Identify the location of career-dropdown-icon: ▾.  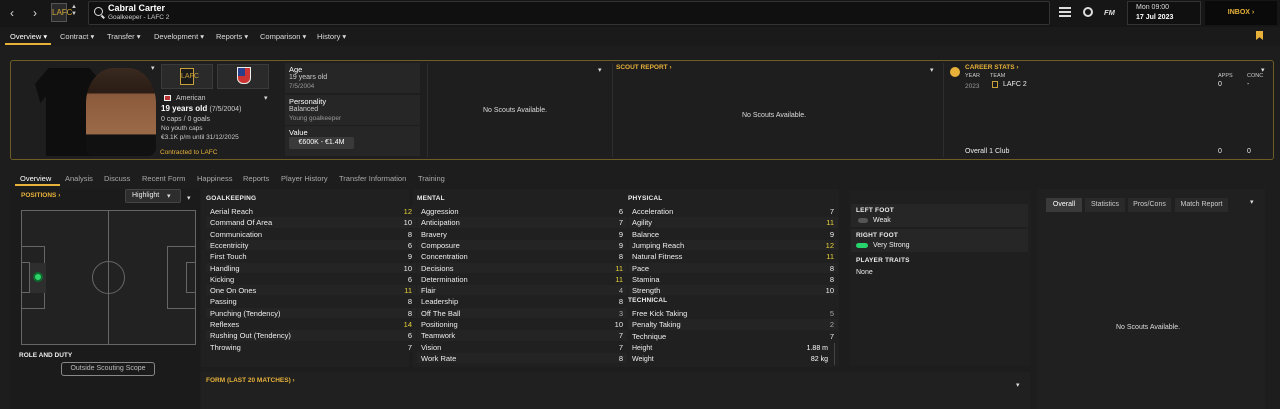
(1263, 70).